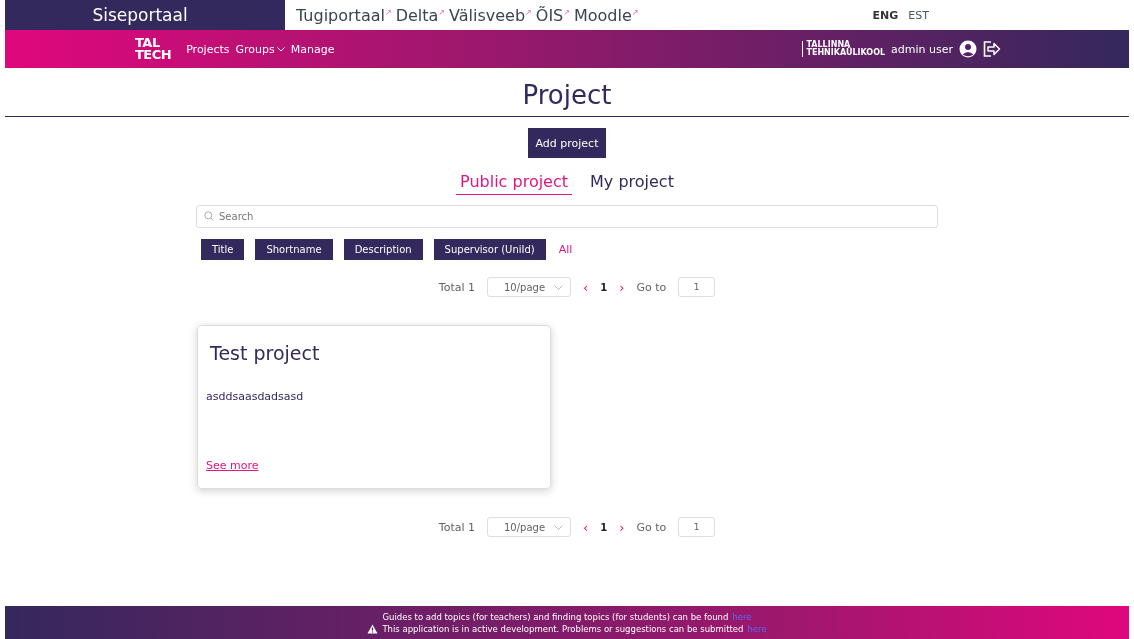 The width and height of the screenshot is (1134, 639). I want to click on footer-text: This application is in active development. Problems or suggestions can be submitted, so click(563, 628).